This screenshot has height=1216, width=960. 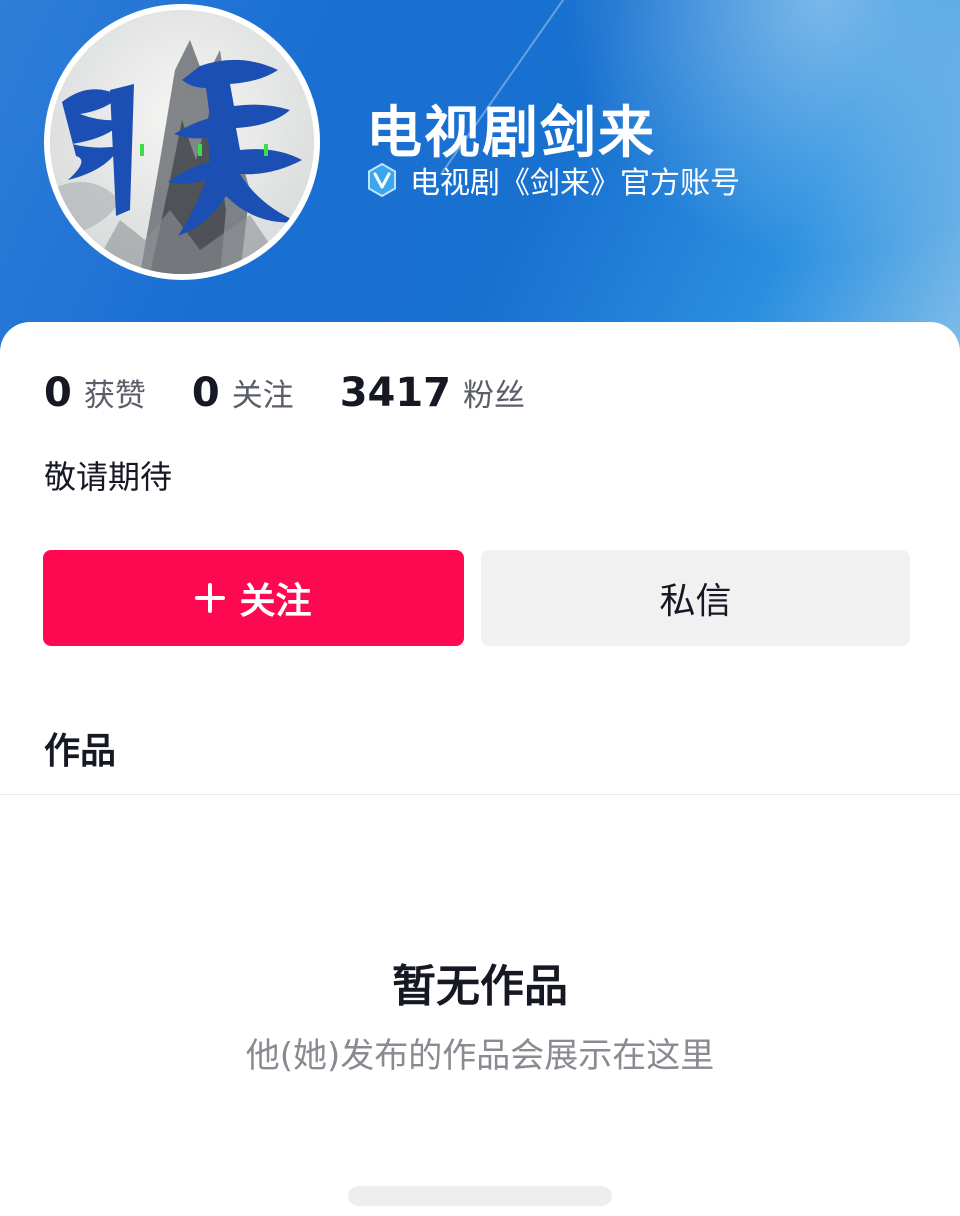 I want to click on stat-followers-label: 粉丝, so click(x=494, y=396).